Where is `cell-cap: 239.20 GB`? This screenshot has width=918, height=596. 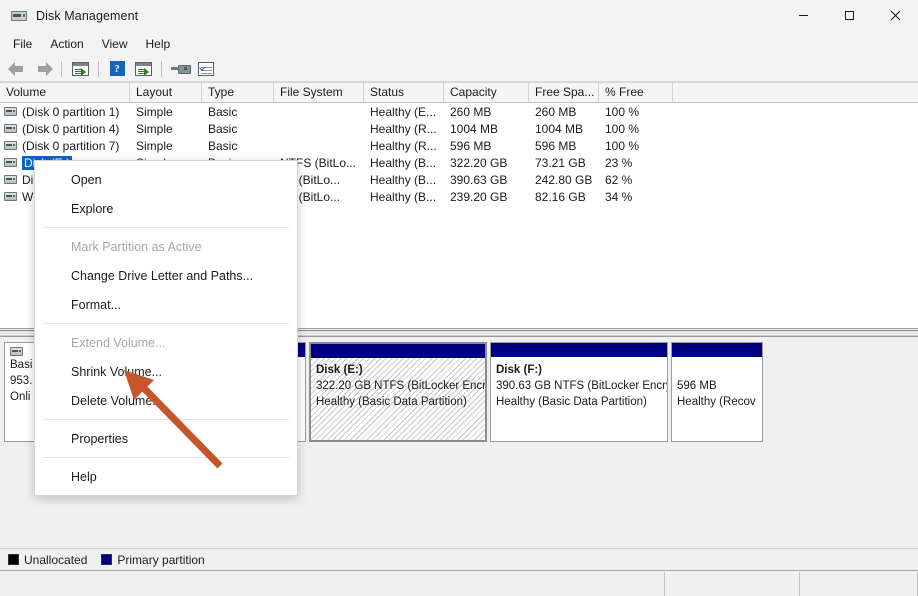 cell-cap: 239.20 GB is located at coordinates (479, 196).